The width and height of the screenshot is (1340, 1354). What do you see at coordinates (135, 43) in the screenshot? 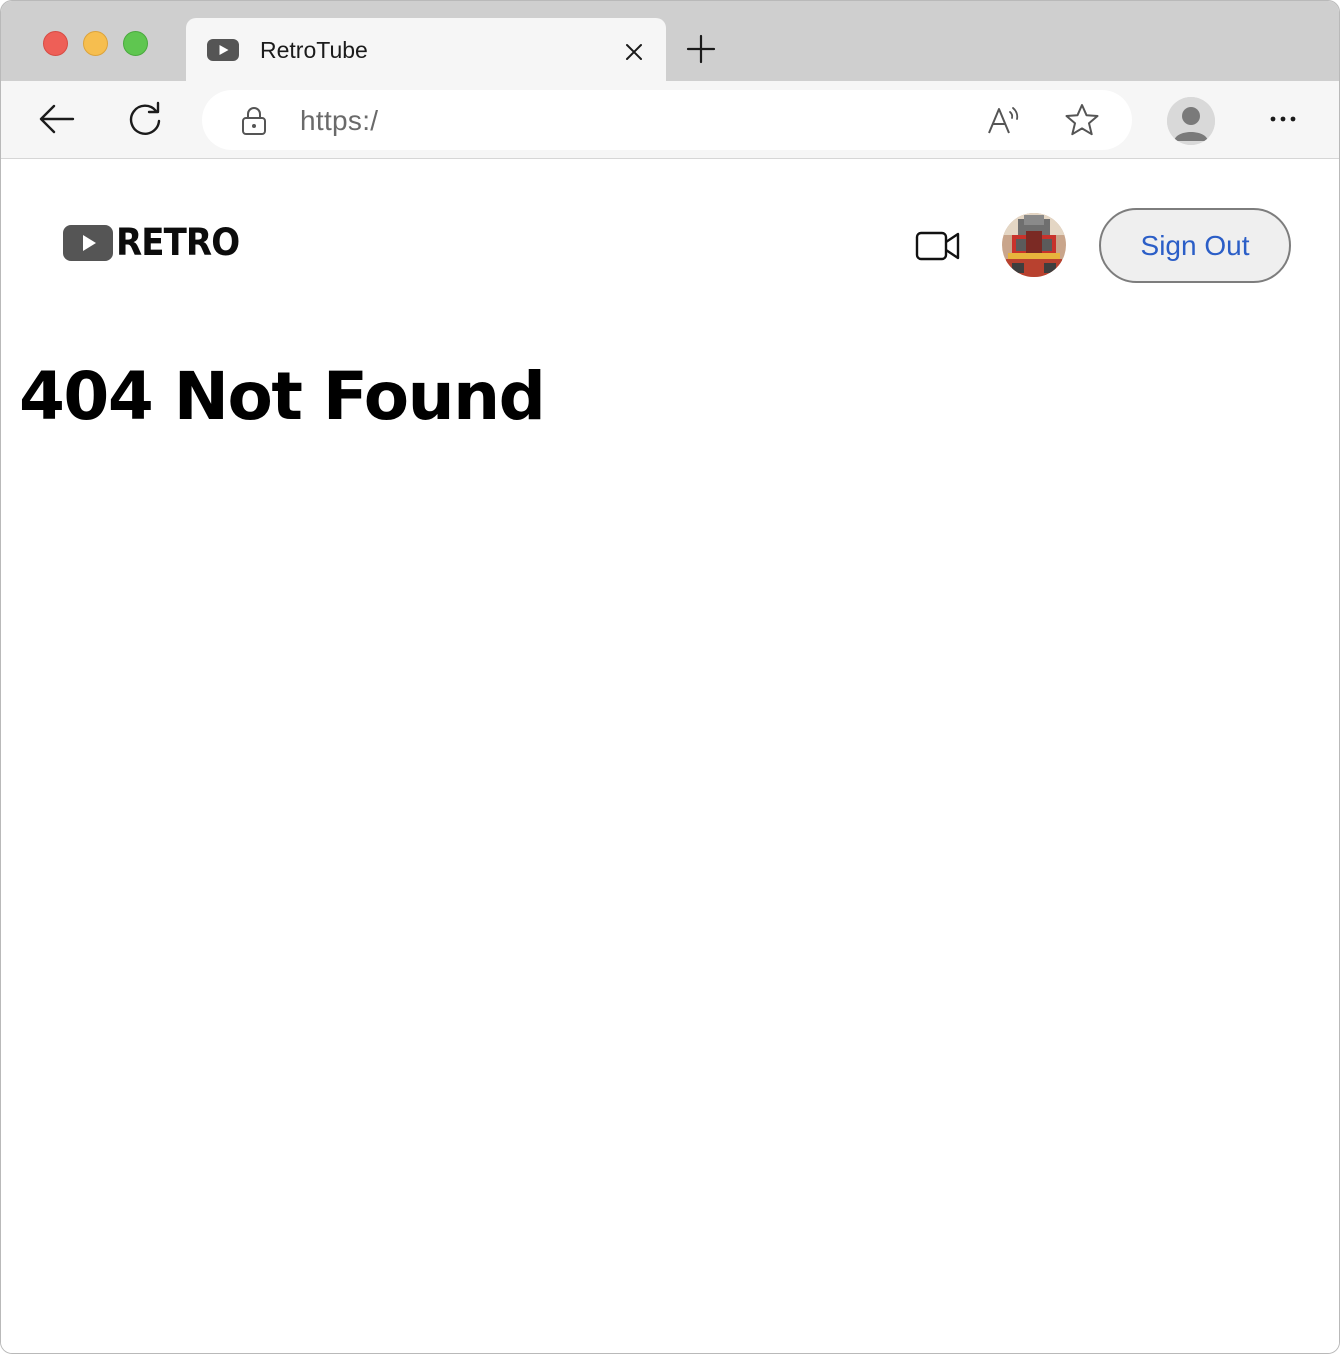
I see `maximize-window-button` at bounding box center [135, 43].